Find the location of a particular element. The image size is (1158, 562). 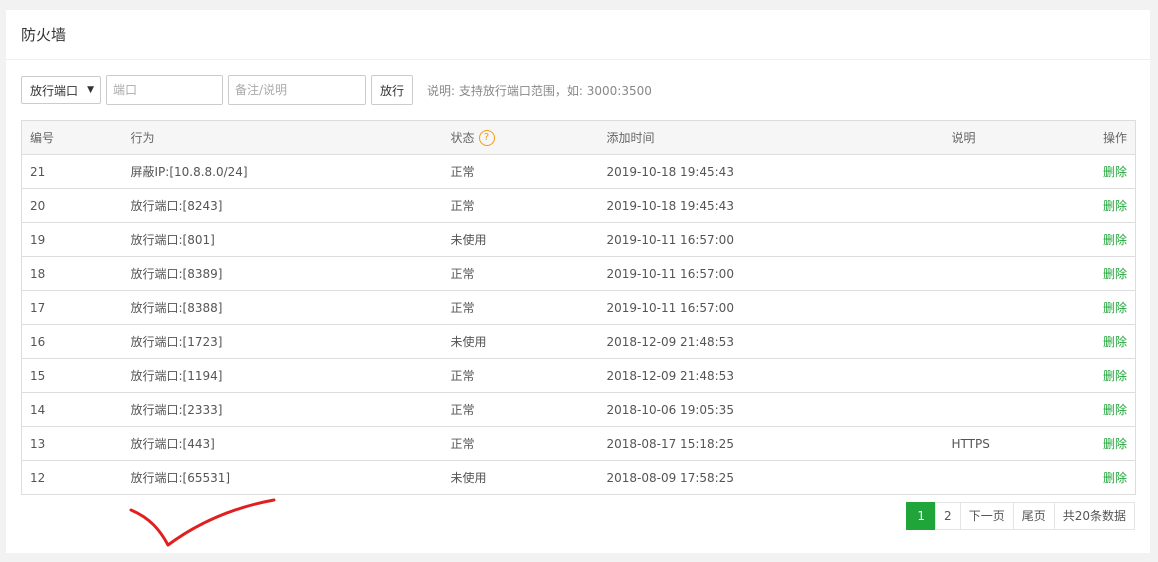

allow-button: 放行 is located at coordinates (392, 90).